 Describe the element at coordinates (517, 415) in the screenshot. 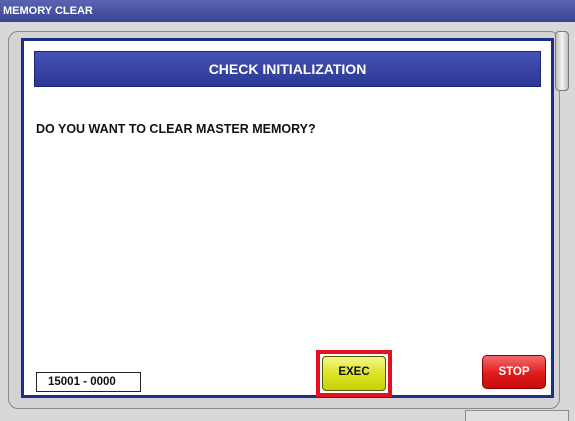

I see `bottom-tab` at that location.